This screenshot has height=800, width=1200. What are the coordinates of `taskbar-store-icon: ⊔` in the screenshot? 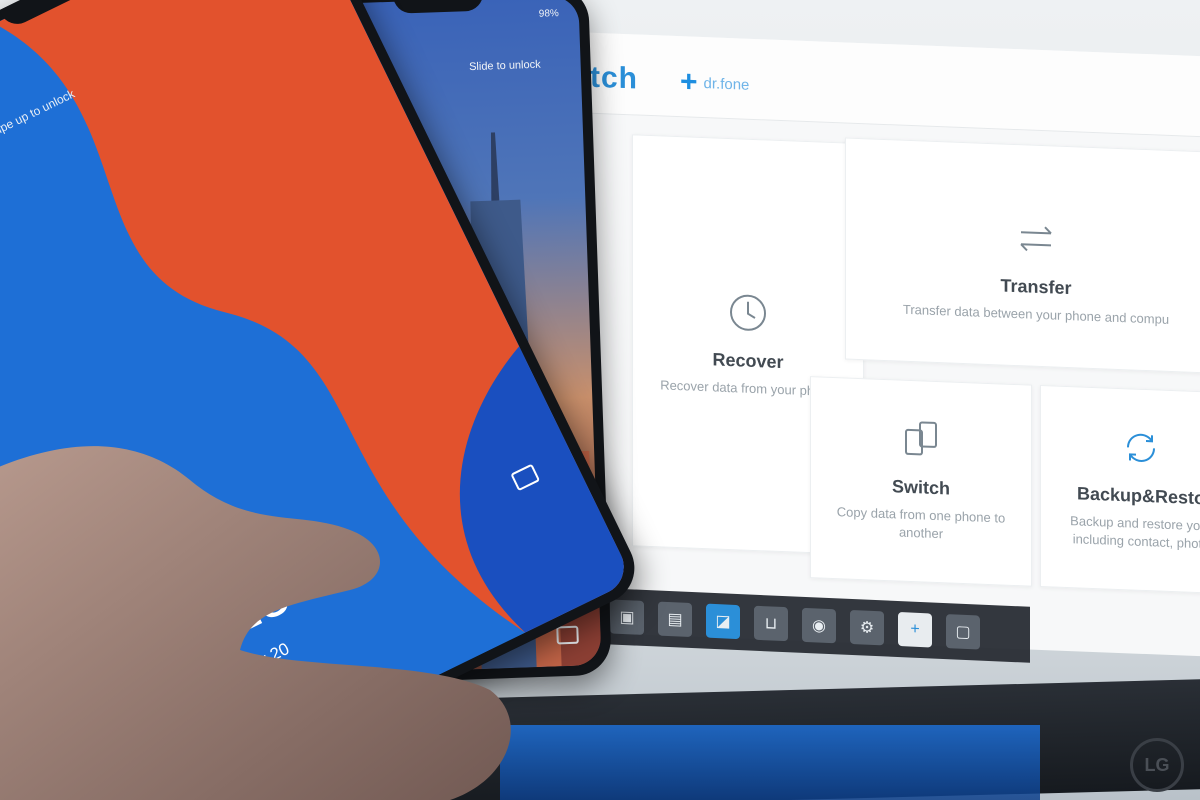 It's located at (771, 623).